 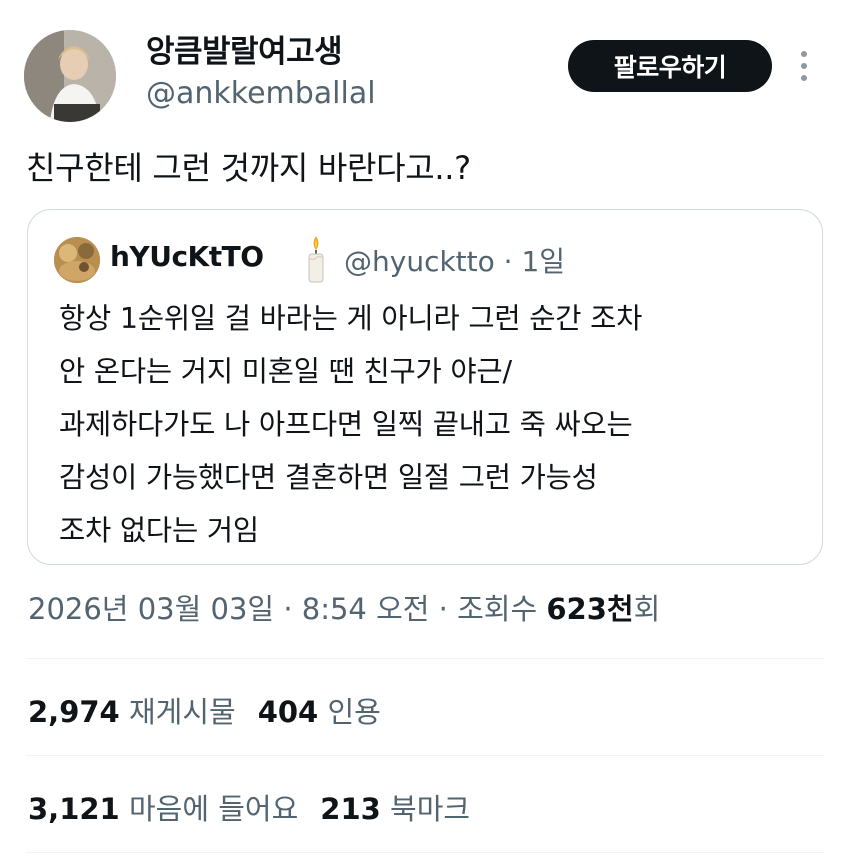 I want to click on tweet-meta: 2026년 03월 03일 · 8:54 오전 · 조회수 623천회, so click(x=344, y=607).